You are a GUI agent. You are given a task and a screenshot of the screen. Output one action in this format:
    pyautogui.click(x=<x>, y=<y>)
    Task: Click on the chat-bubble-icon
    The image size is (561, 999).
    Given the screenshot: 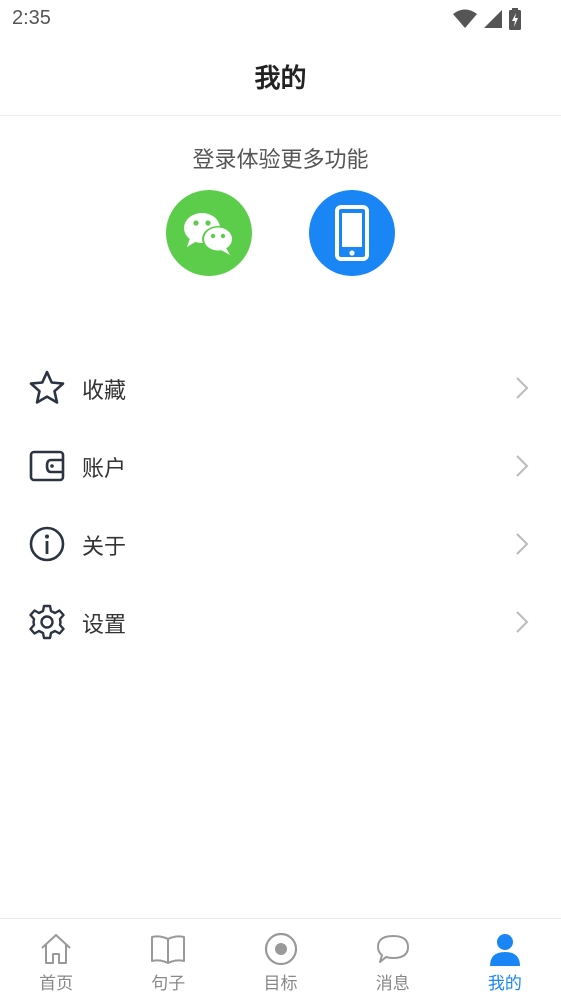 What is the action you would take?
    pyautogui.click(x=392, y=949)
    